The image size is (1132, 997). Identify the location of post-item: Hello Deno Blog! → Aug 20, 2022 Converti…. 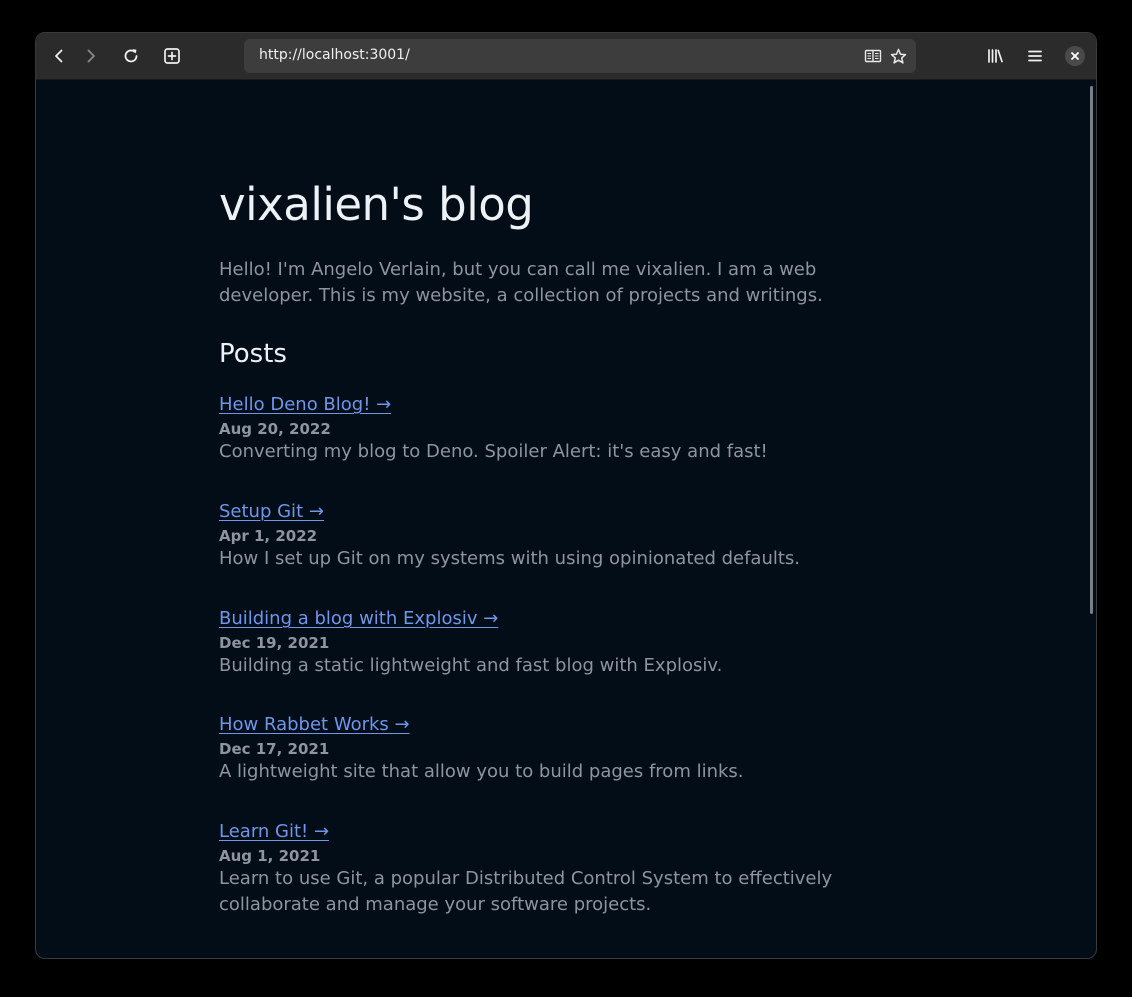
(564, 428).